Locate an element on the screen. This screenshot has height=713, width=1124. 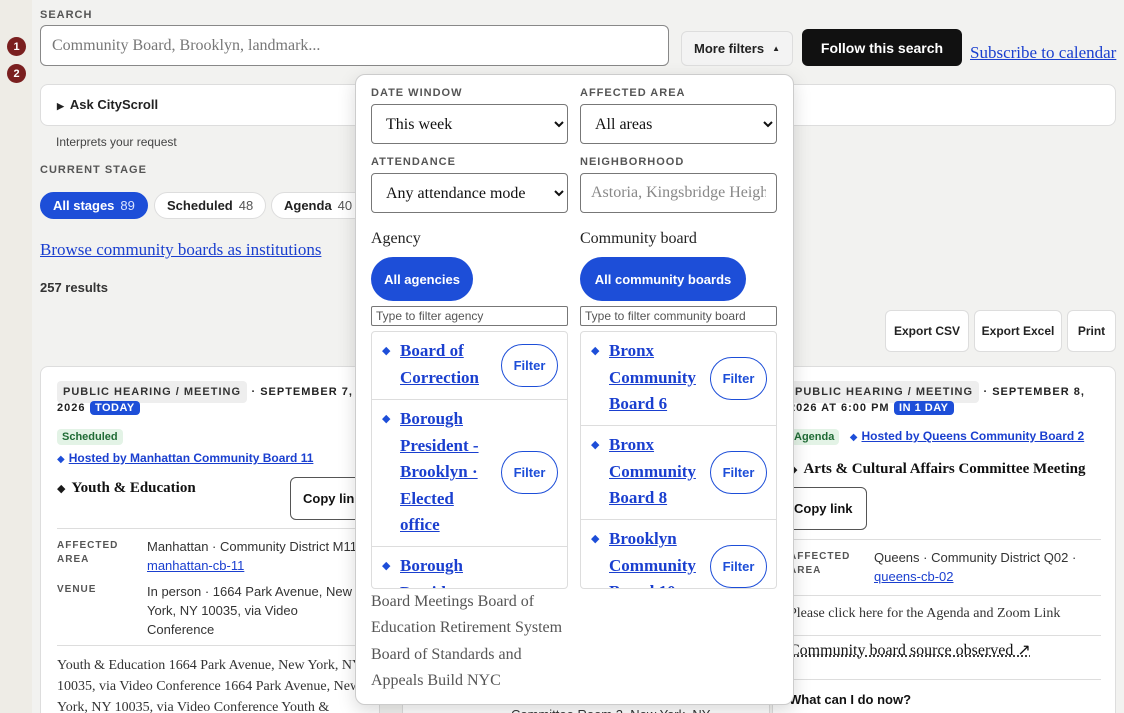
agency-list-item: ◆ Borough President is located at coordinates (469, 567).